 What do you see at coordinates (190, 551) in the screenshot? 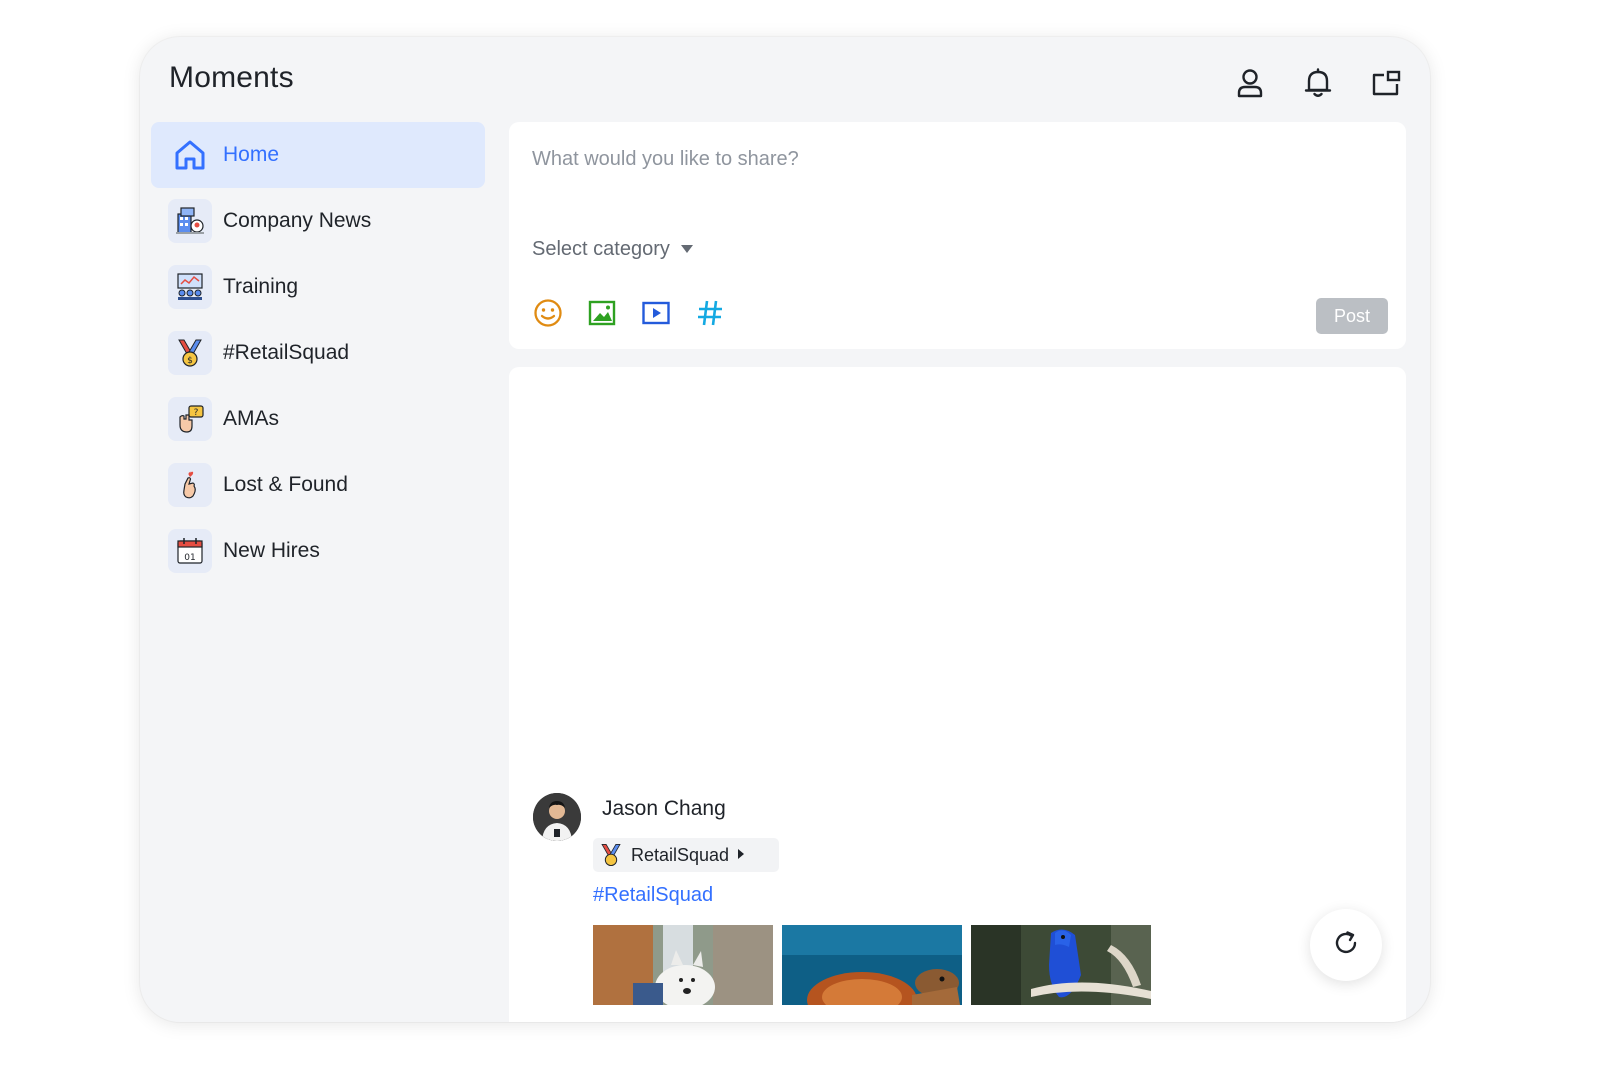
I see `calendar-icon: 01` at bounding box center [190, 551].